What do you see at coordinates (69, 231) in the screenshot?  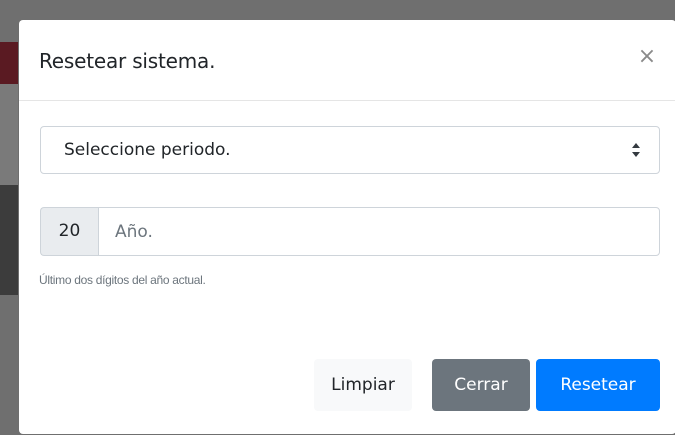 I see `year-prefix: 20` at bounding box center [69, 231].